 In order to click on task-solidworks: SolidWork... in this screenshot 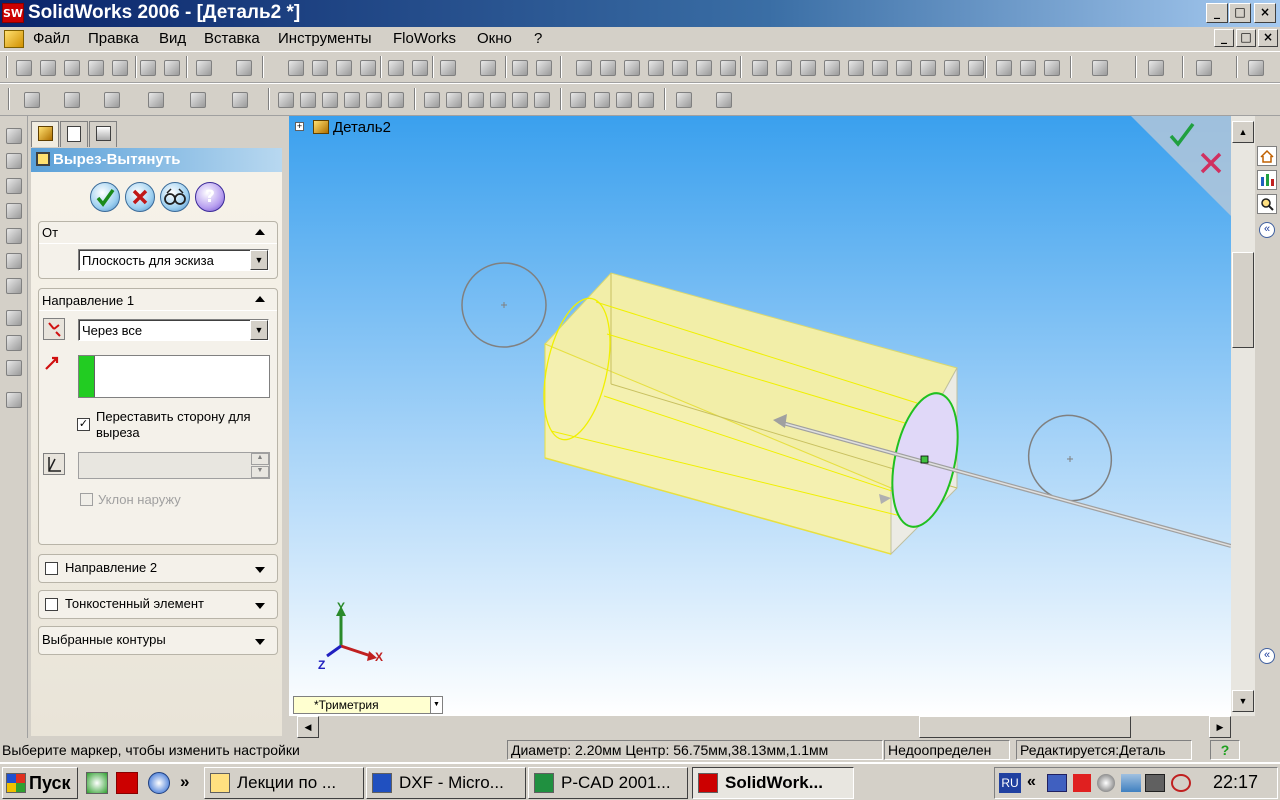, I will do `click(773, 783)`.